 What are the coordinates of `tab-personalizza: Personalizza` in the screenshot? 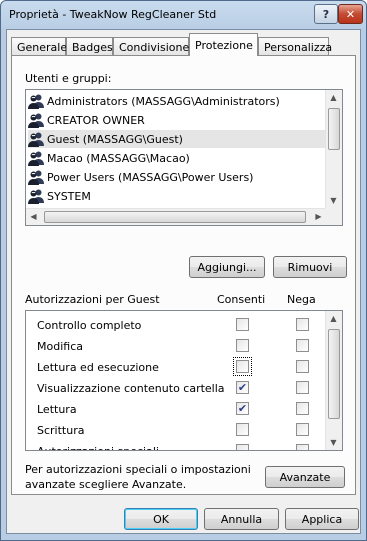 It's located at (295, 46).